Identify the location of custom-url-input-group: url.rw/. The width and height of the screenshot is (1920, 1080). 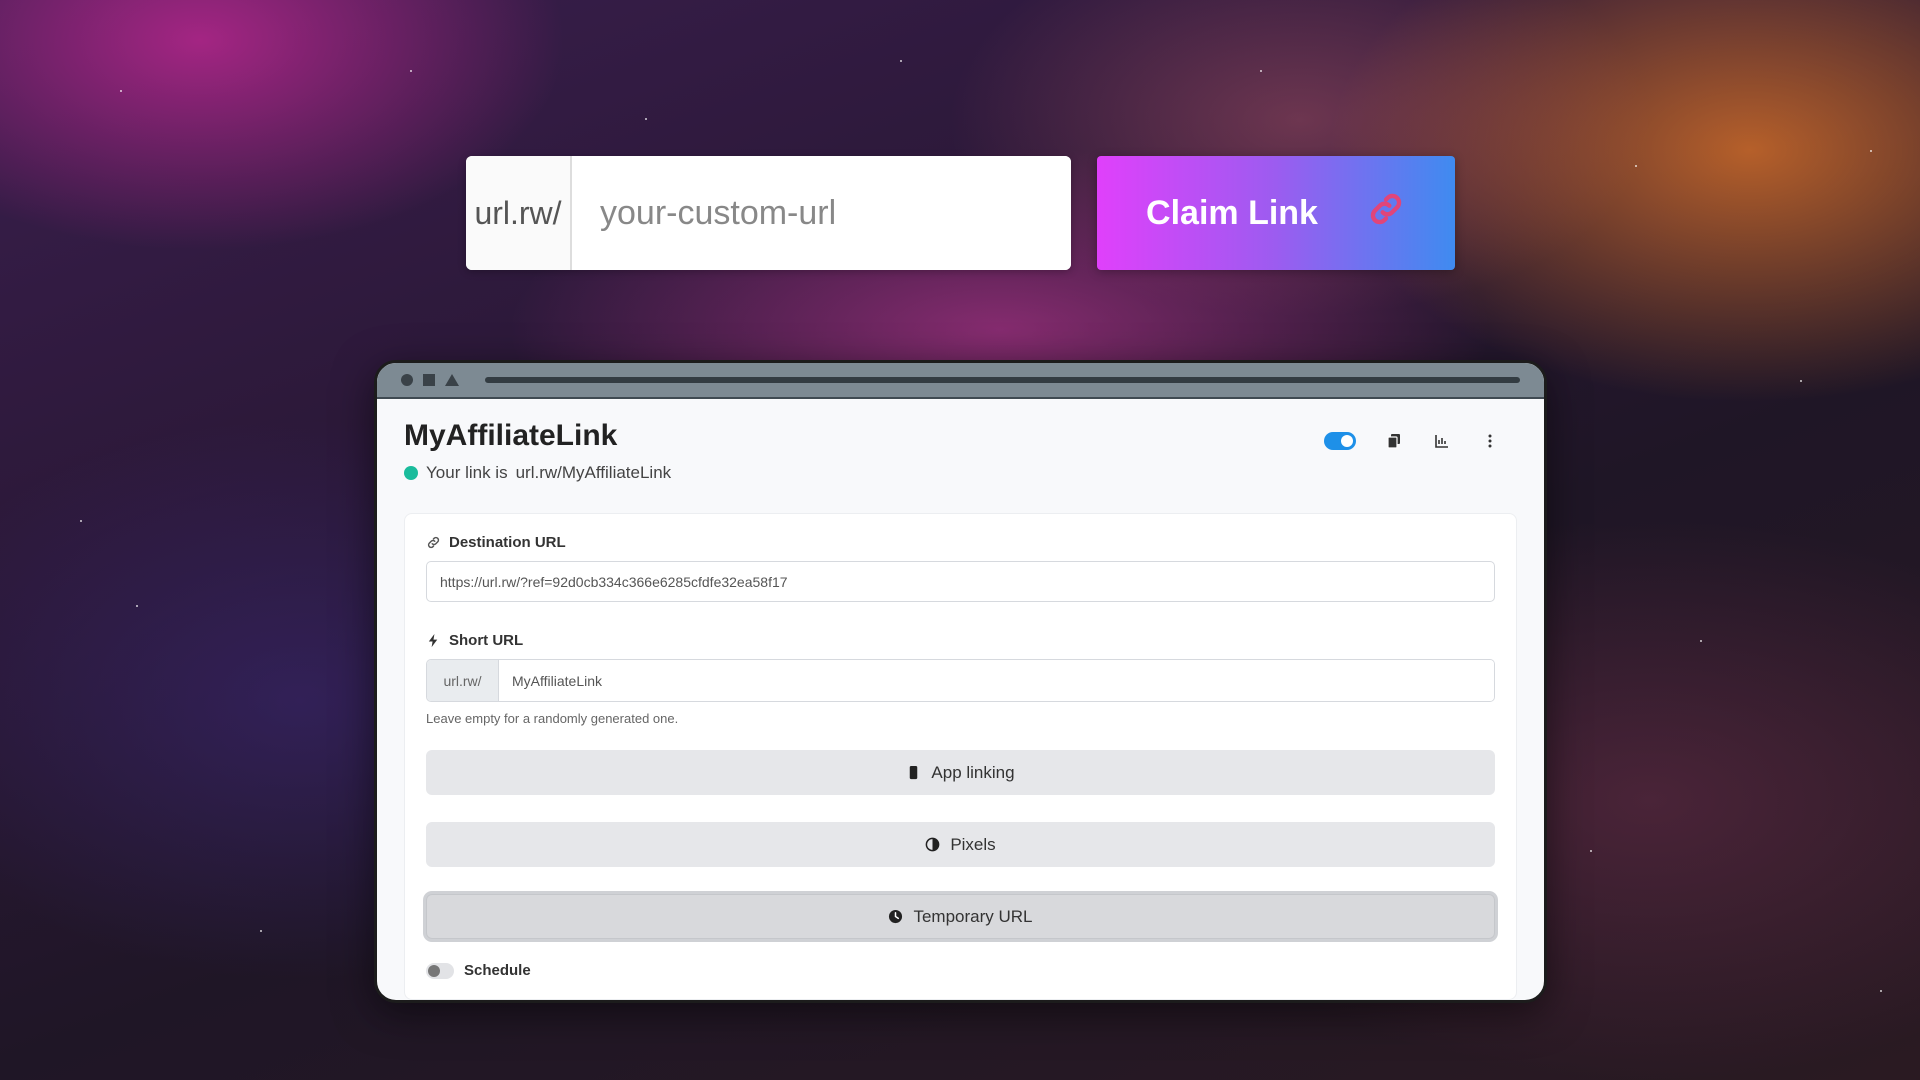
(768, 213).